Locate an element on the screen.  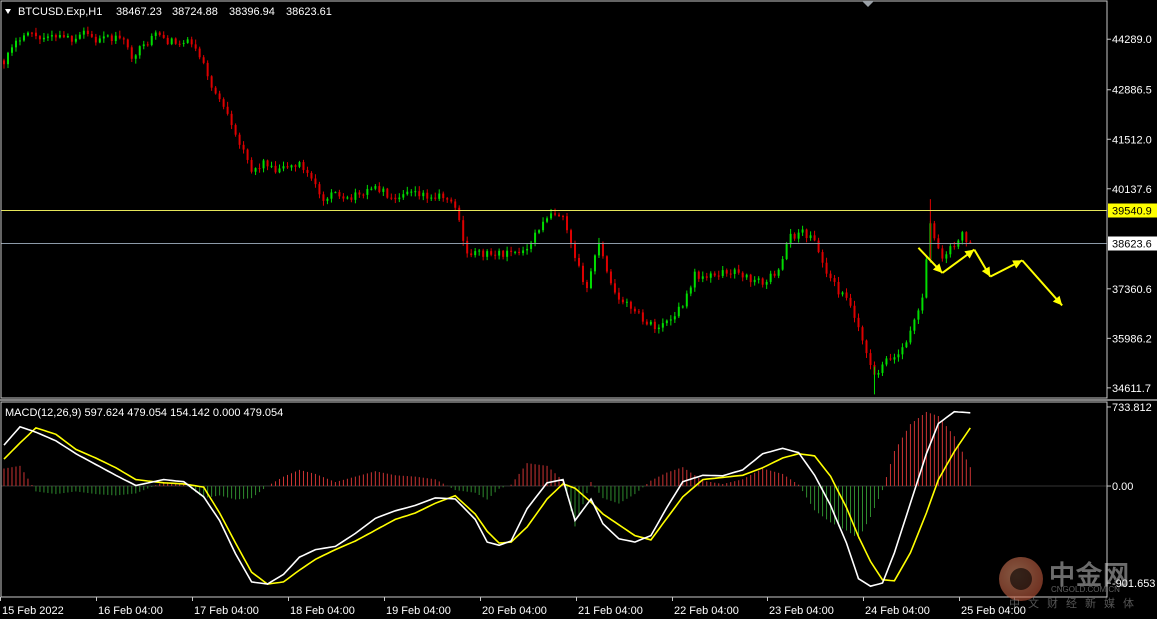
ohlc-readout: 38724.88 is located at coordinates (195, 12).